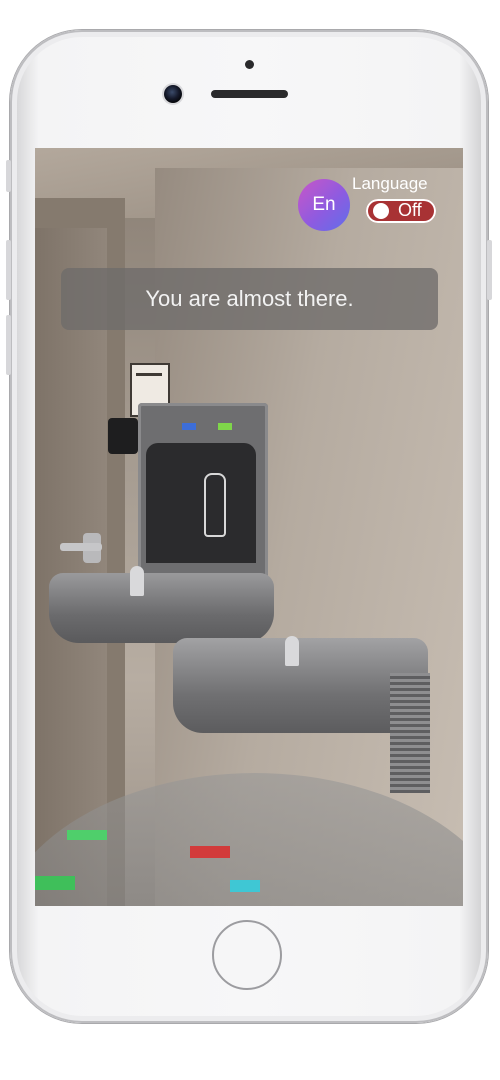 Image resolution: width=500 pixels, height=1080 pixels. Describe the element at coordinates (215, 505) in the screenshot. I see `bottle-icon` at that location.